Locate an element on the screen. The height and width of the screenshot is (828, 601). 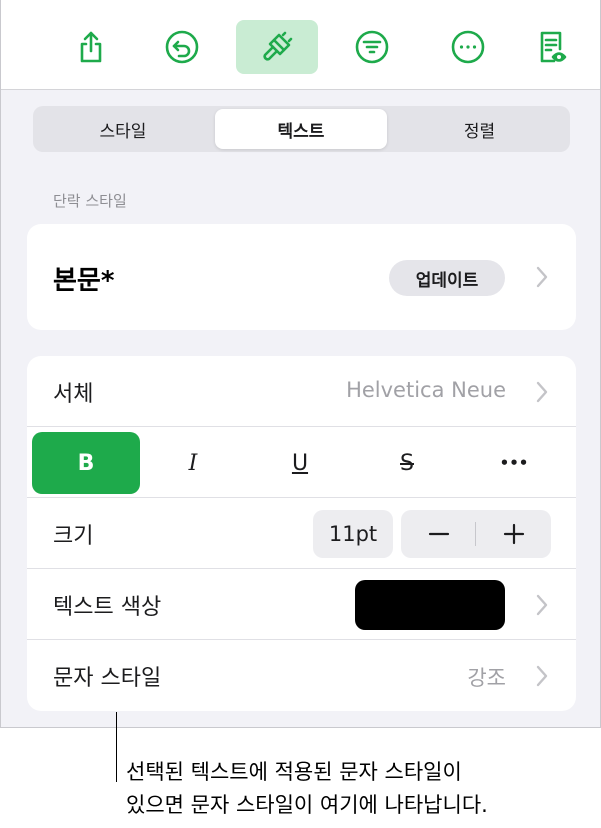
paragraph-style-name: 본문* is located at coordinates (84, 281).